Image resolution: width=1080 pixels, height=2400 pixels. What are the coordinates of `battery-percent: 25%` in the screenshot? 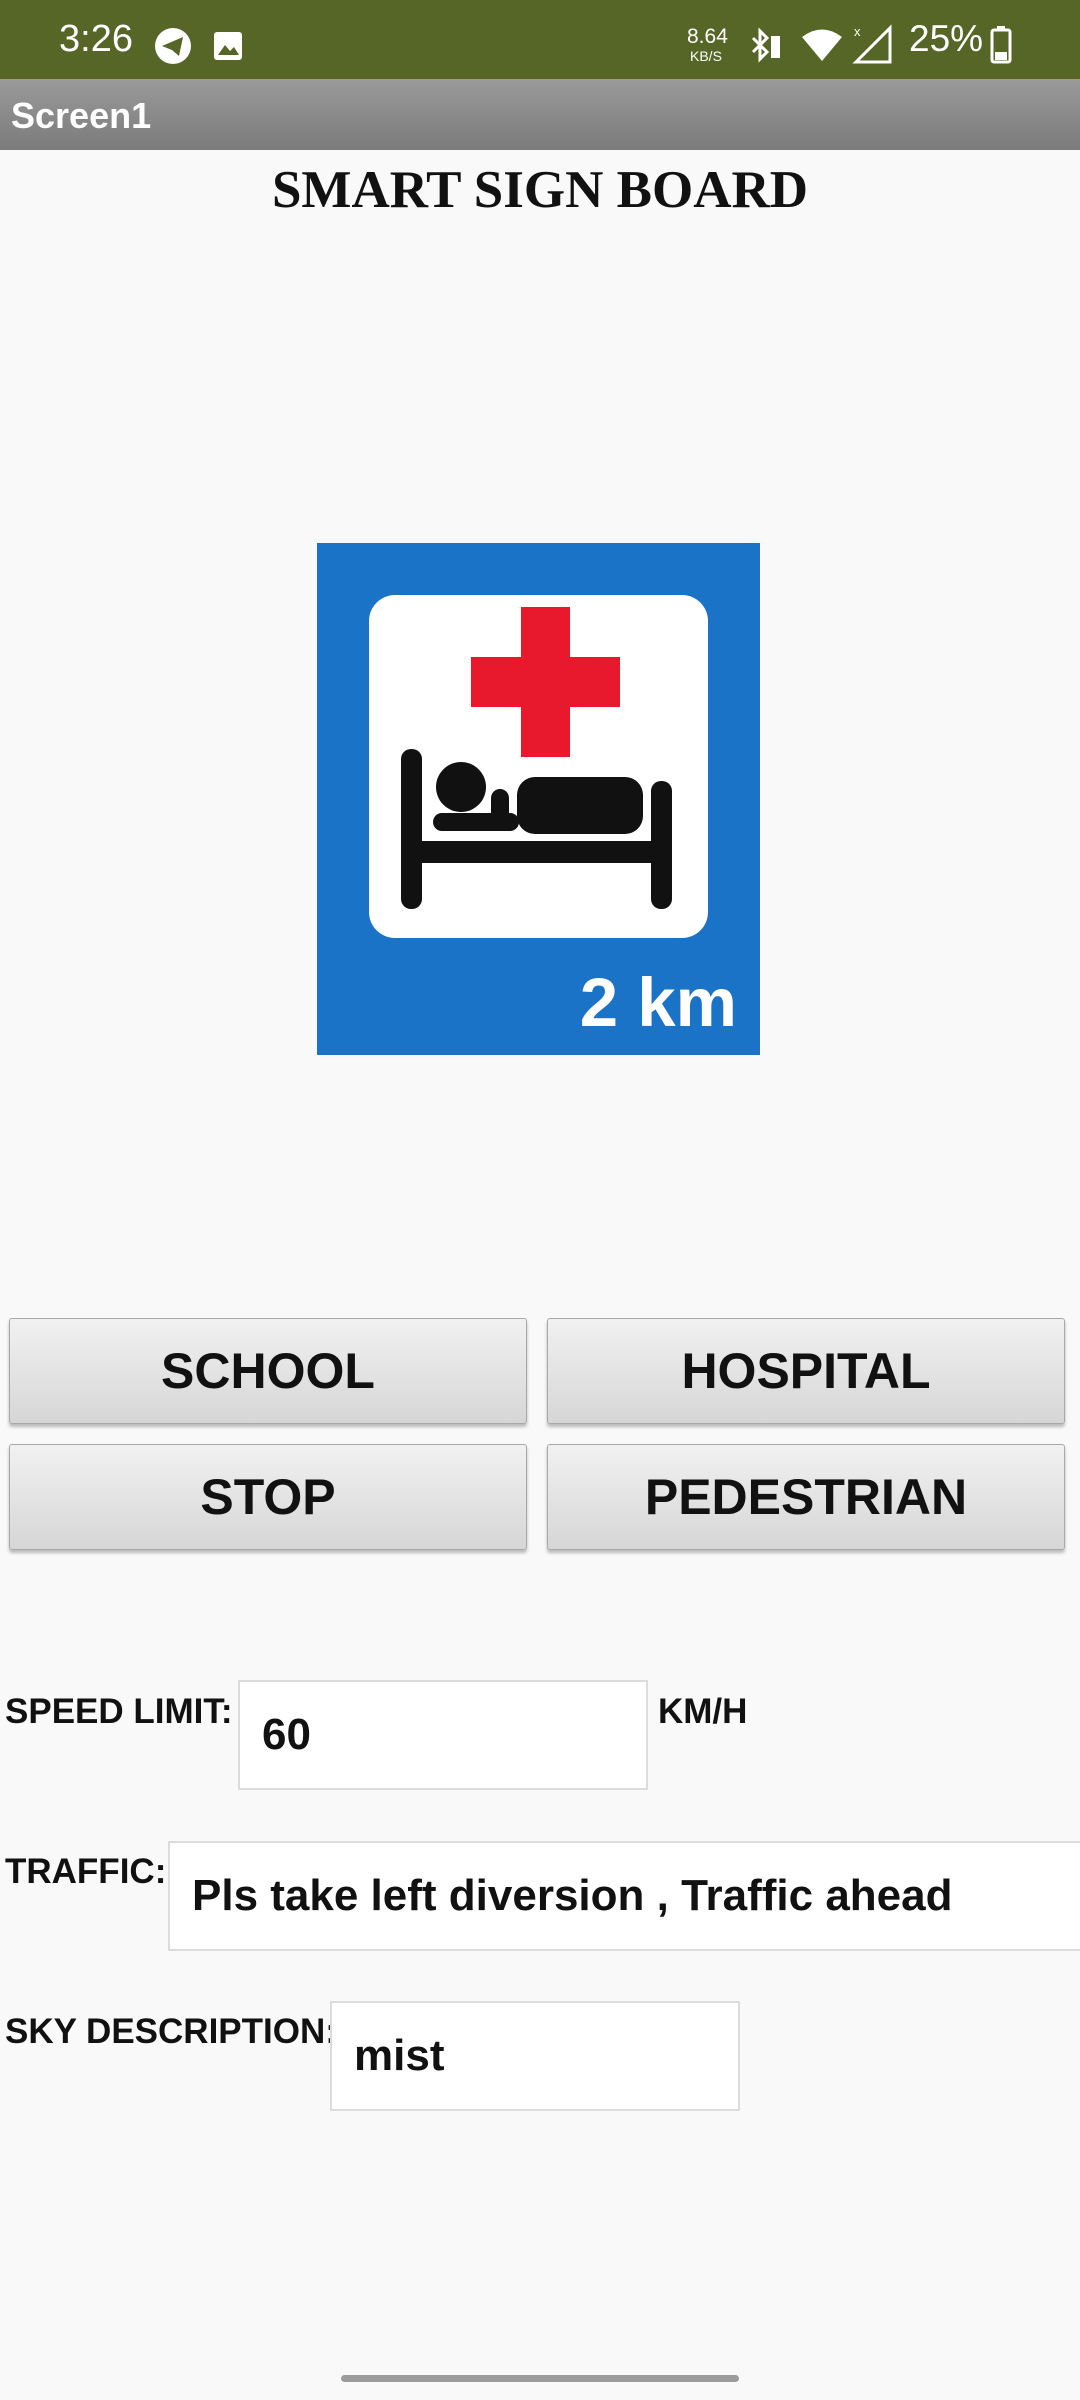 It's located at (946, 38).